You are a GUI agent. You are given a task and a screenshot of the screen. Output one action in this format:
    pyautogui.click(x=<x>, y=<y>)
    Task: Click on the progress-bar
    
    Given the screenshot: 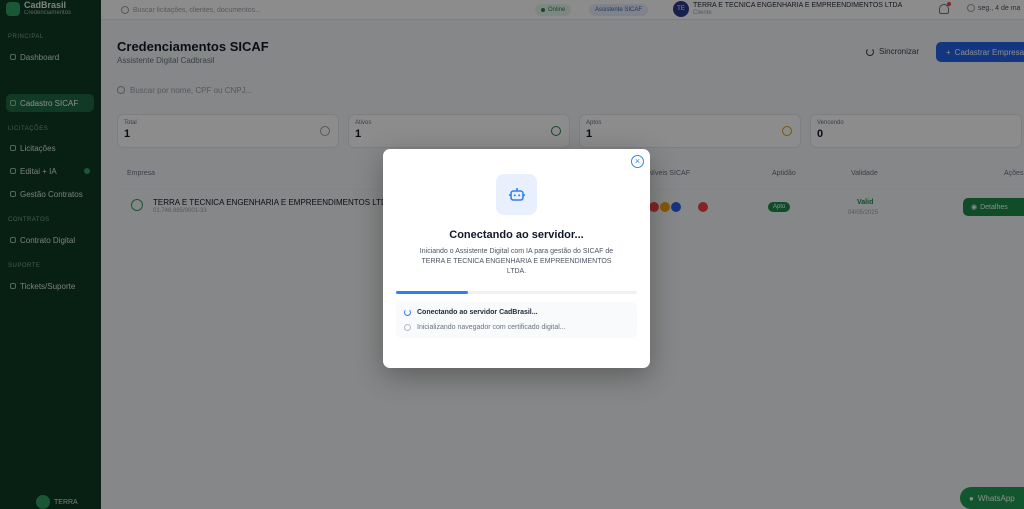 What is the action you would take?
    pyautogui.click(x=516, y=292)
    